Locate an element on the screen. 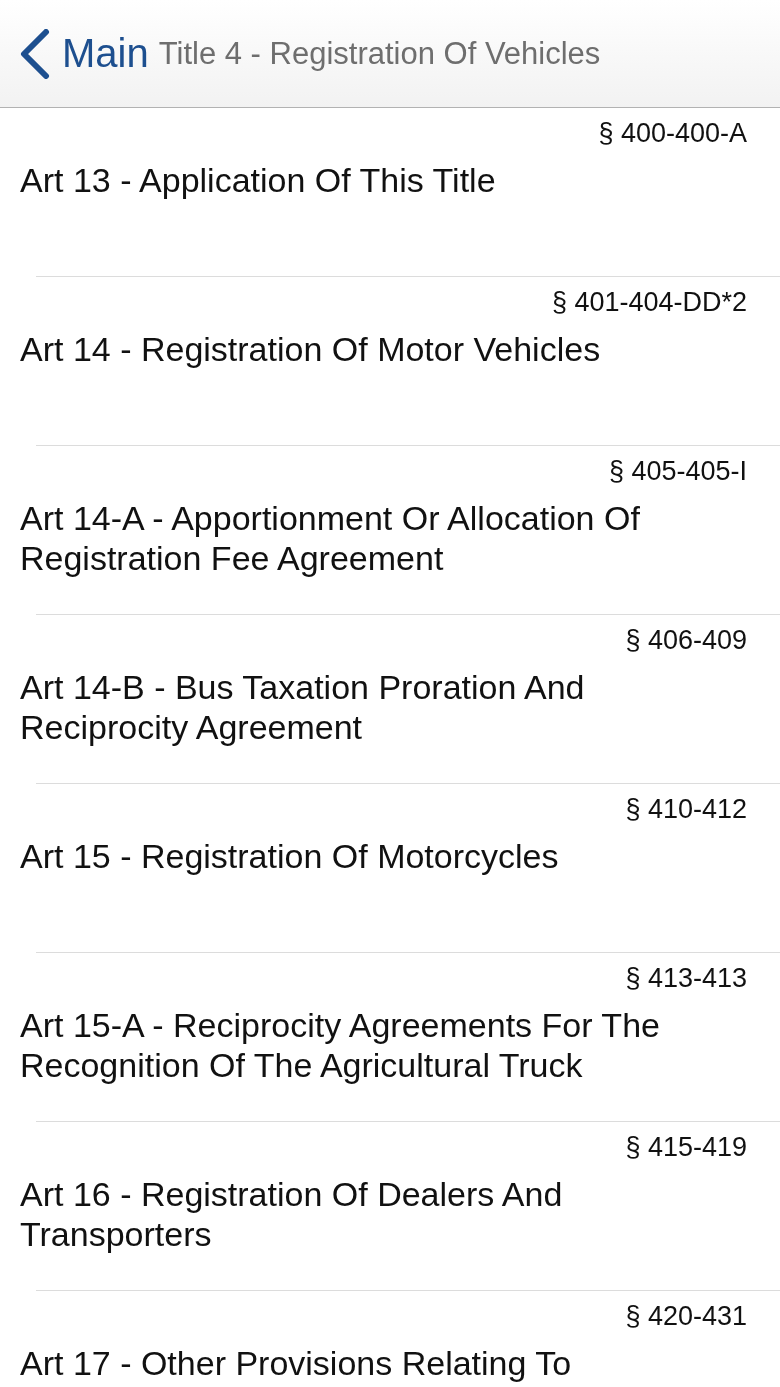 Image resolution: width=780 pixels, height=1387 pixels. section-range: § 400-400-A is located at coordinates (672, 133).